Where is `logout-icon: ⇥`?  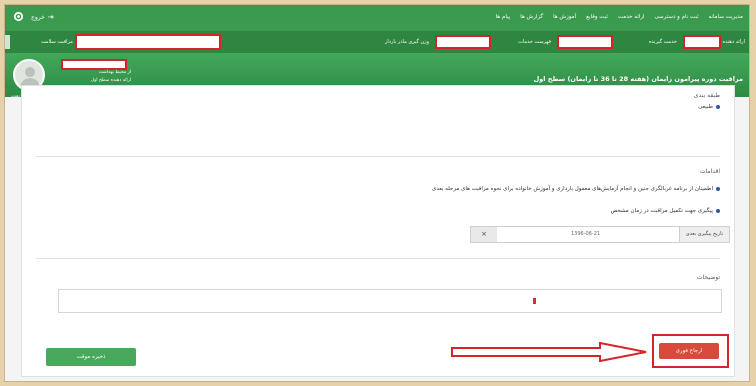 logout-icon: ⇥ is located at coordinates (50, 17).